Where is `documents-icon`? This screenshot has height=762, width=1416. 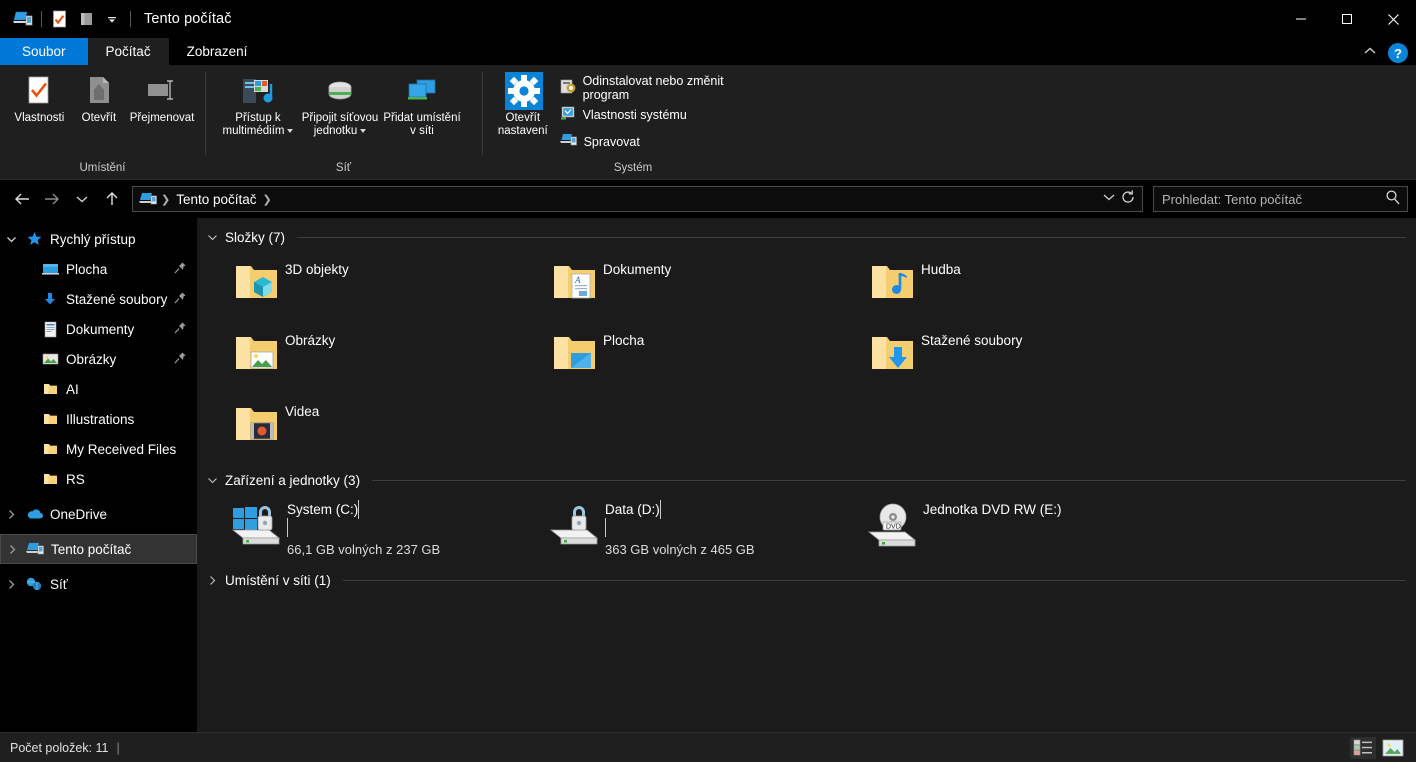
documents-icon is located at coordinates (50, 329).